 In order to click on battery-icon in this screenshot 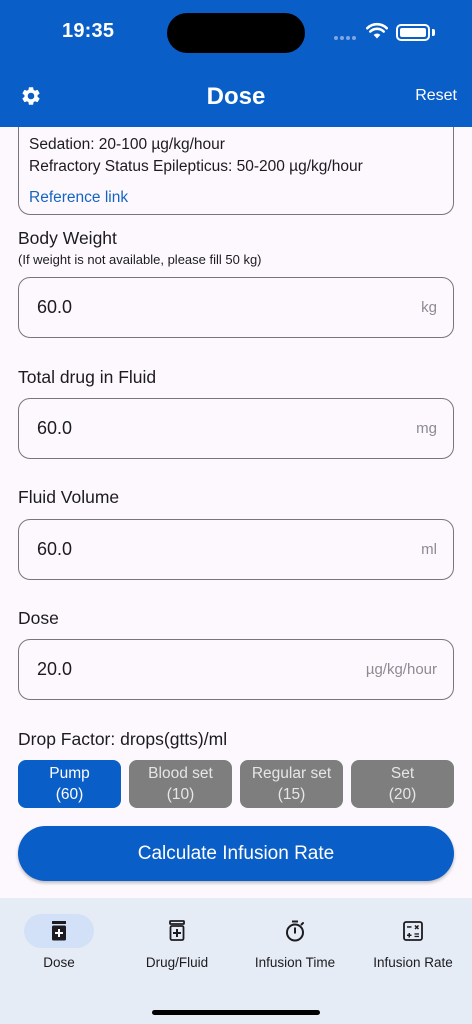, I will do `click(413, 32)`.